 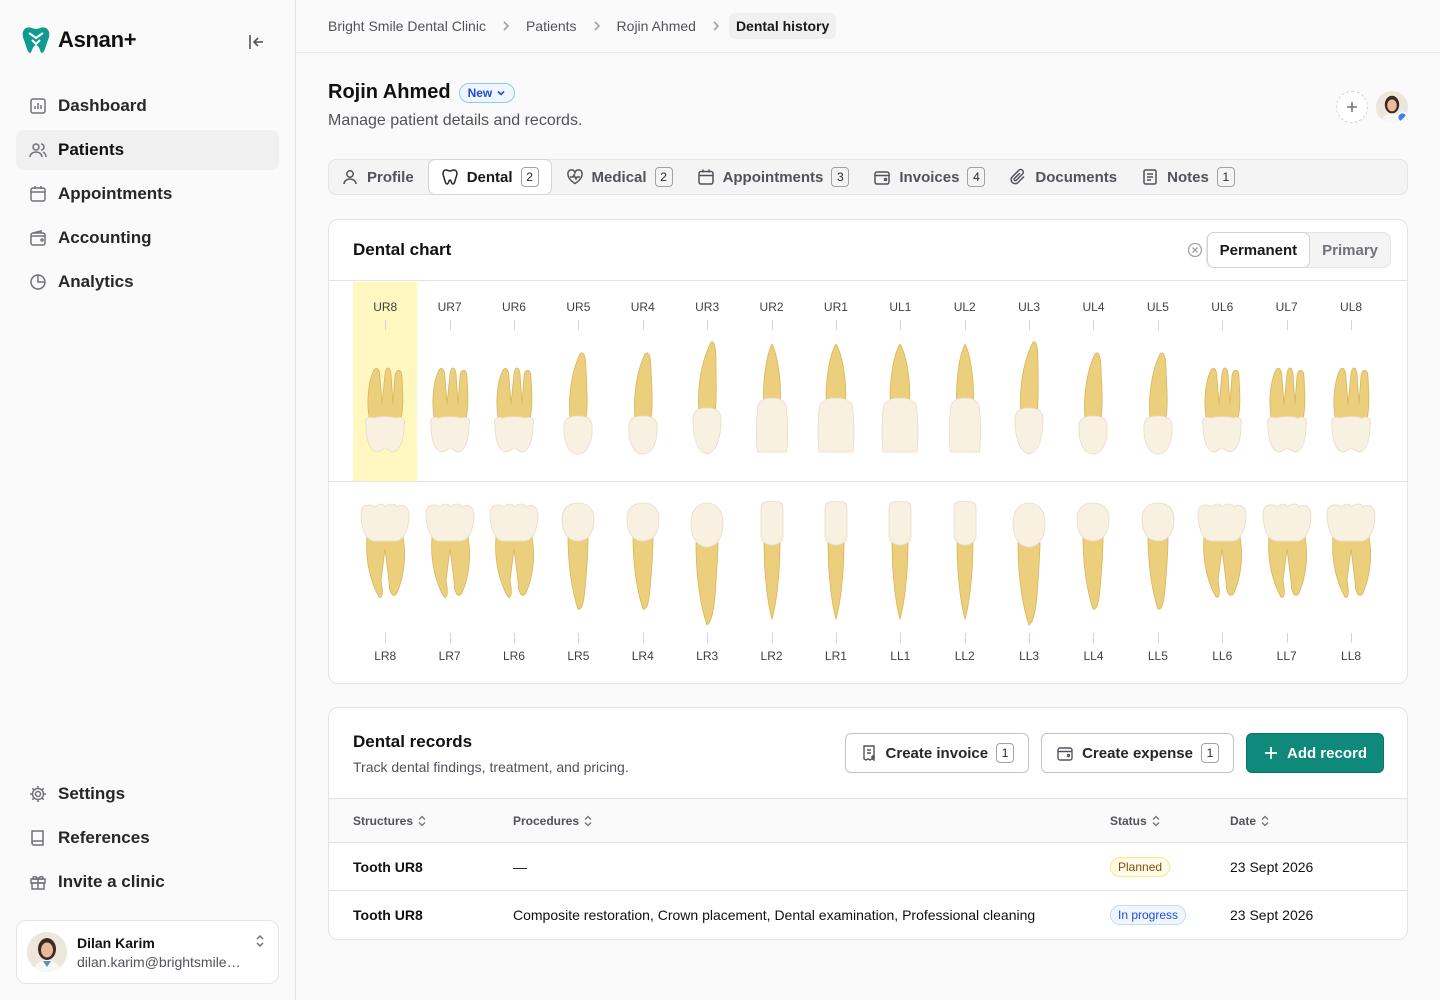 I want to click on secondary-nav: Settings References Invite a clinic, so click(x=147, y=840).